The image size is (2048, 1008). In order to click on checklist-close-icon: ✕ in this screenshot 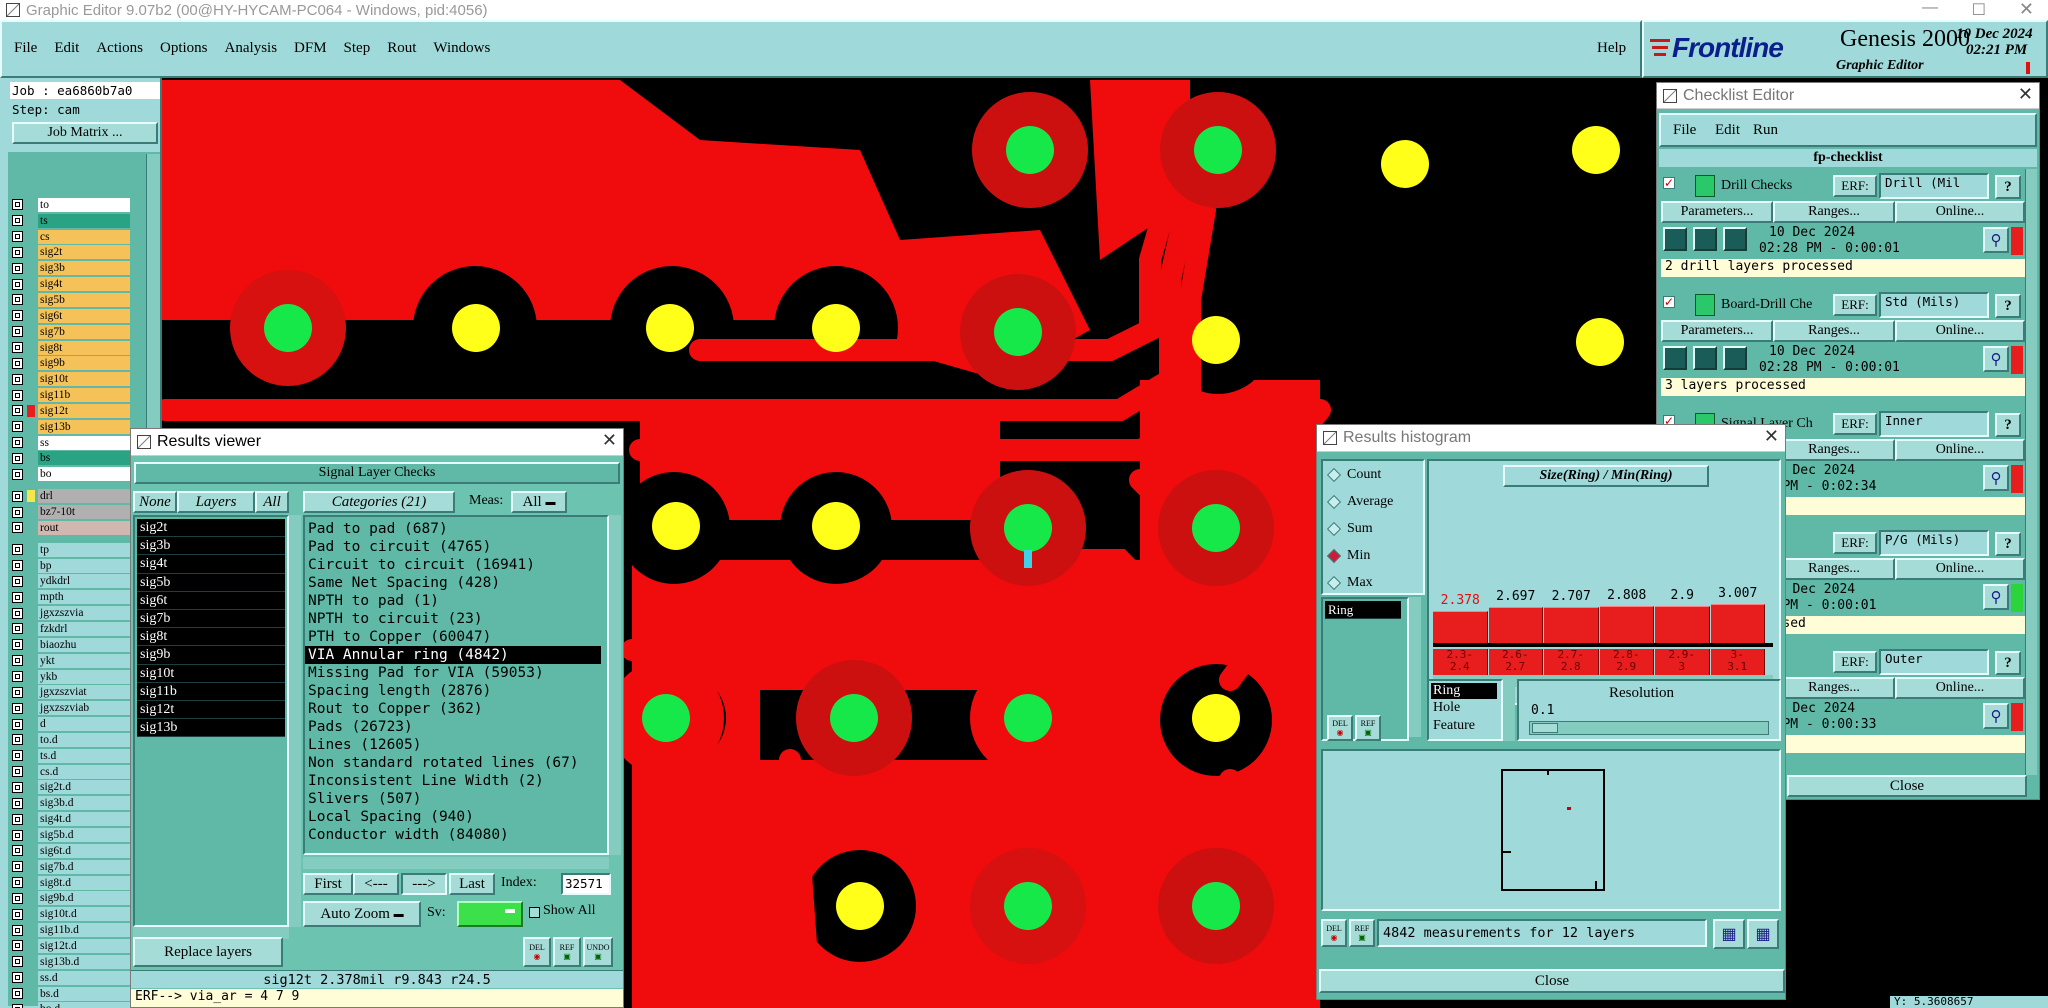, I will do `click(2025, 94)`.